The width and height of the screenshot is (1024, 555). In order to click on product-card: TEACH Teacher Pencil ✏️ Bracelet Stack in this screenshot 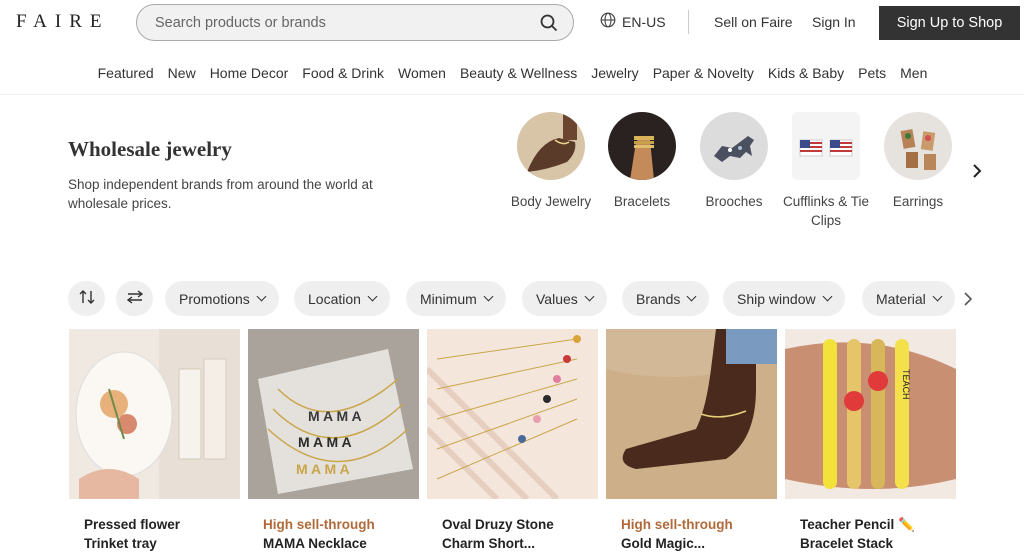, I will do `click(870, 442)`.